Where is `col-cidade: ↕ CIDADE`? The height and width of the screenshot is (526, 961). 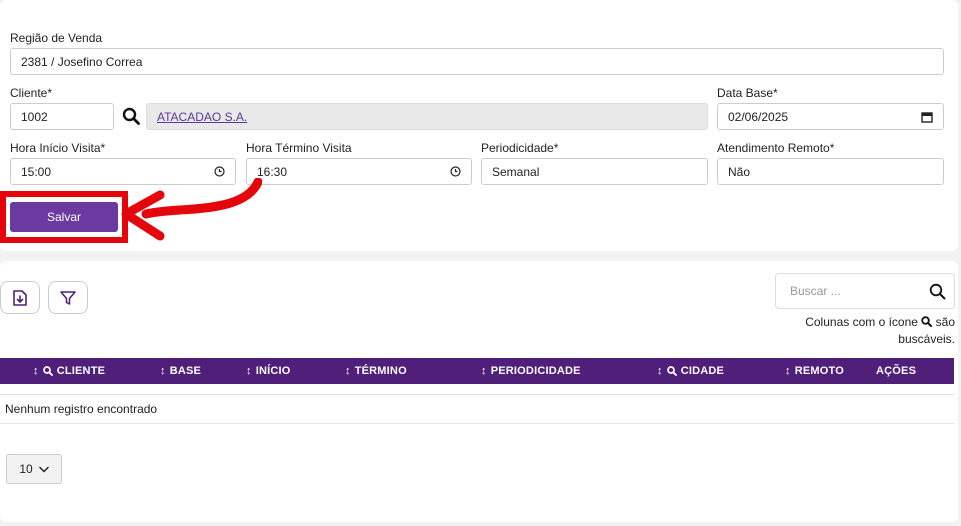
col-cidade: ↕ CIDADE is located at coordinates (690, 371).